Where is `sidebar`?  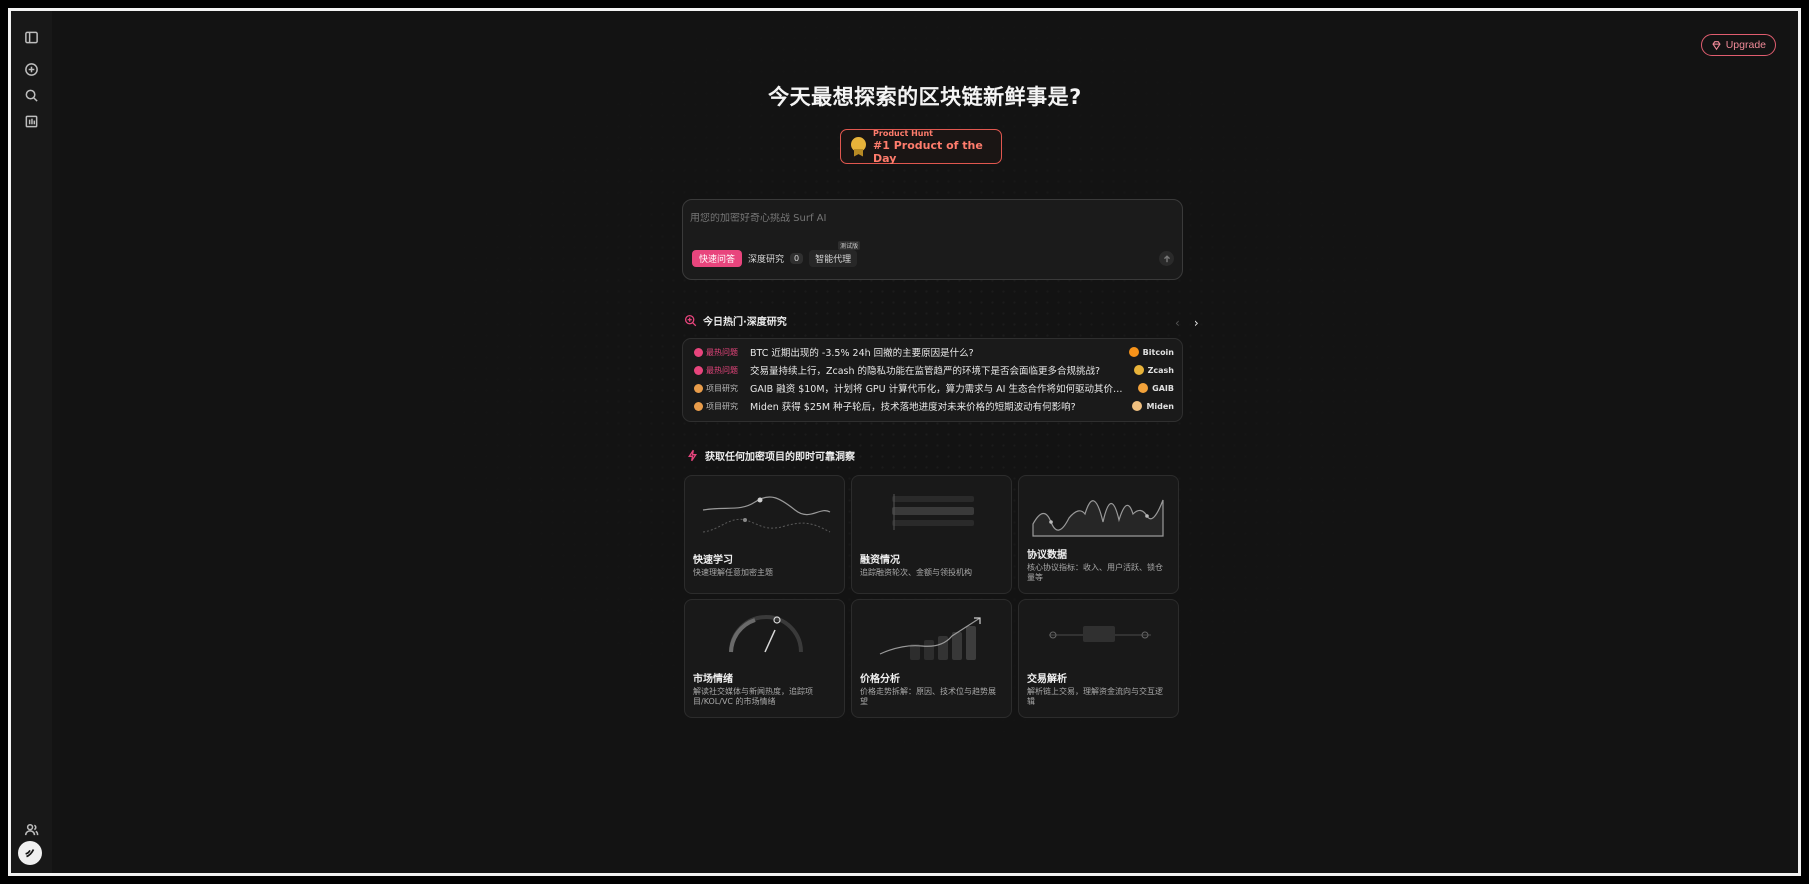
sidebar is located at coordinates (31, 442).